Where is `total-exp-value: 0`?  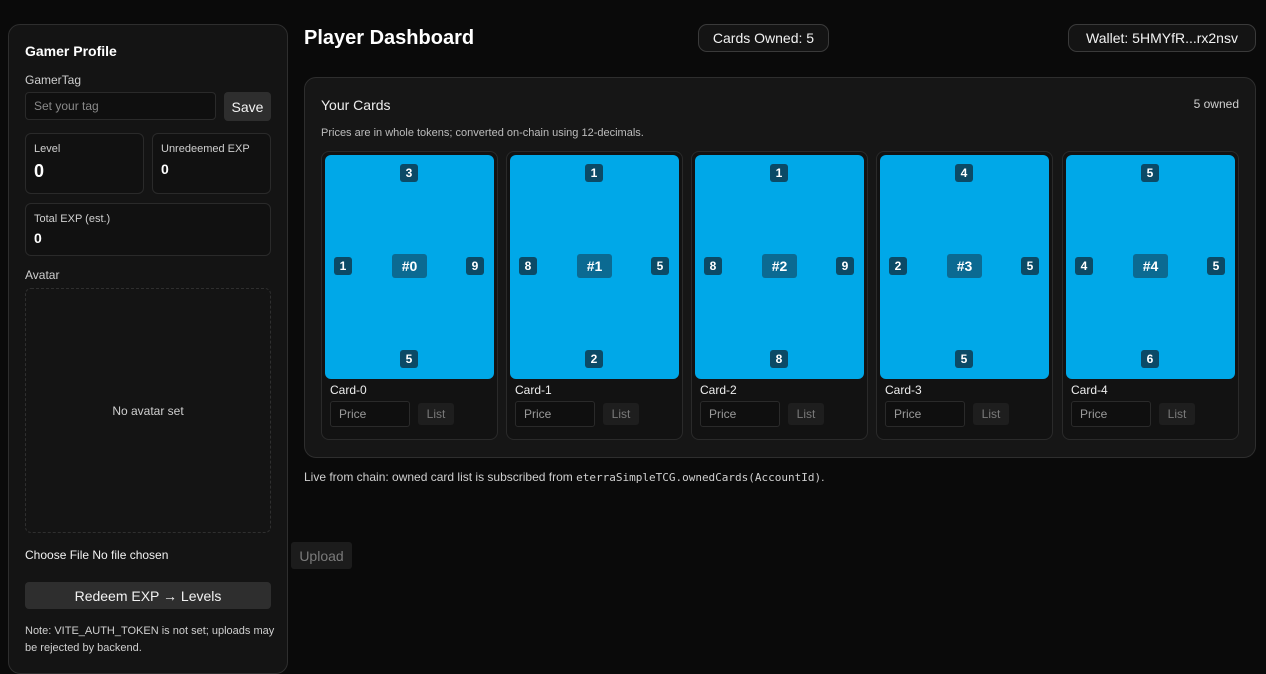
total-exp-value: 0 is located at coordinates (38, 238).